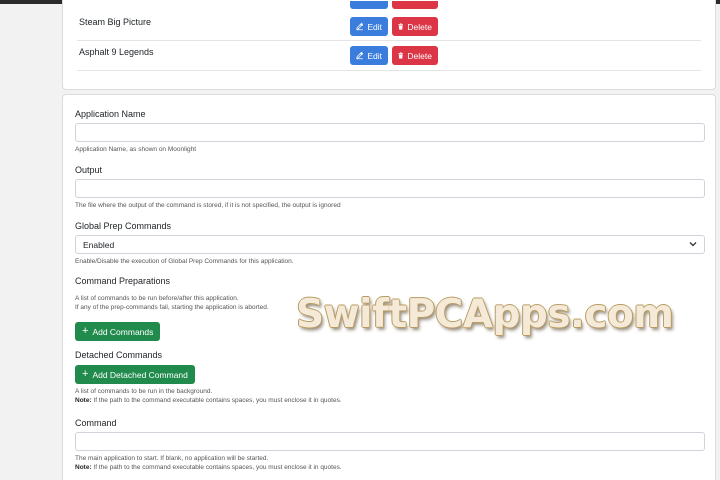 This screenshot has height=480, width=720. What do you see at coordinates (123, 331) in the screenshot?
I see `add-commands-label: Add Commands` at bounding box center [123, 331].